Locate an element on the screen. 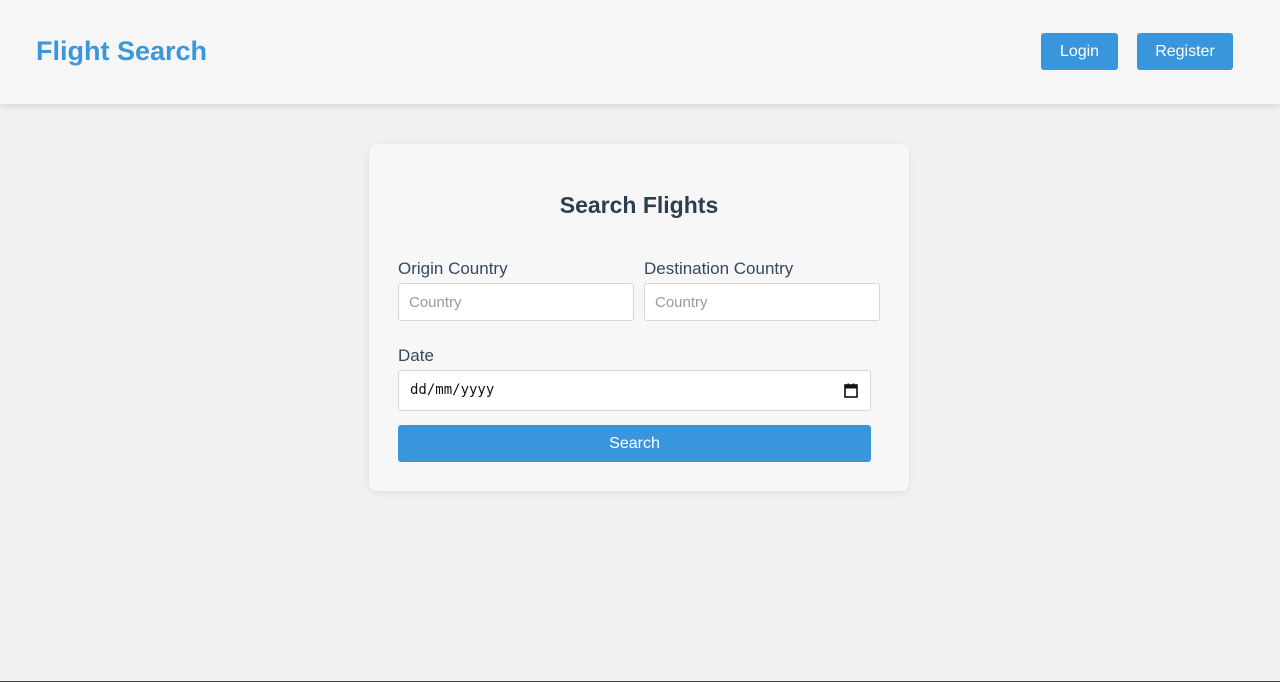 This screenshot has width=1280, height=682. site-title: Flight Search is located at coordinates (121, 51).